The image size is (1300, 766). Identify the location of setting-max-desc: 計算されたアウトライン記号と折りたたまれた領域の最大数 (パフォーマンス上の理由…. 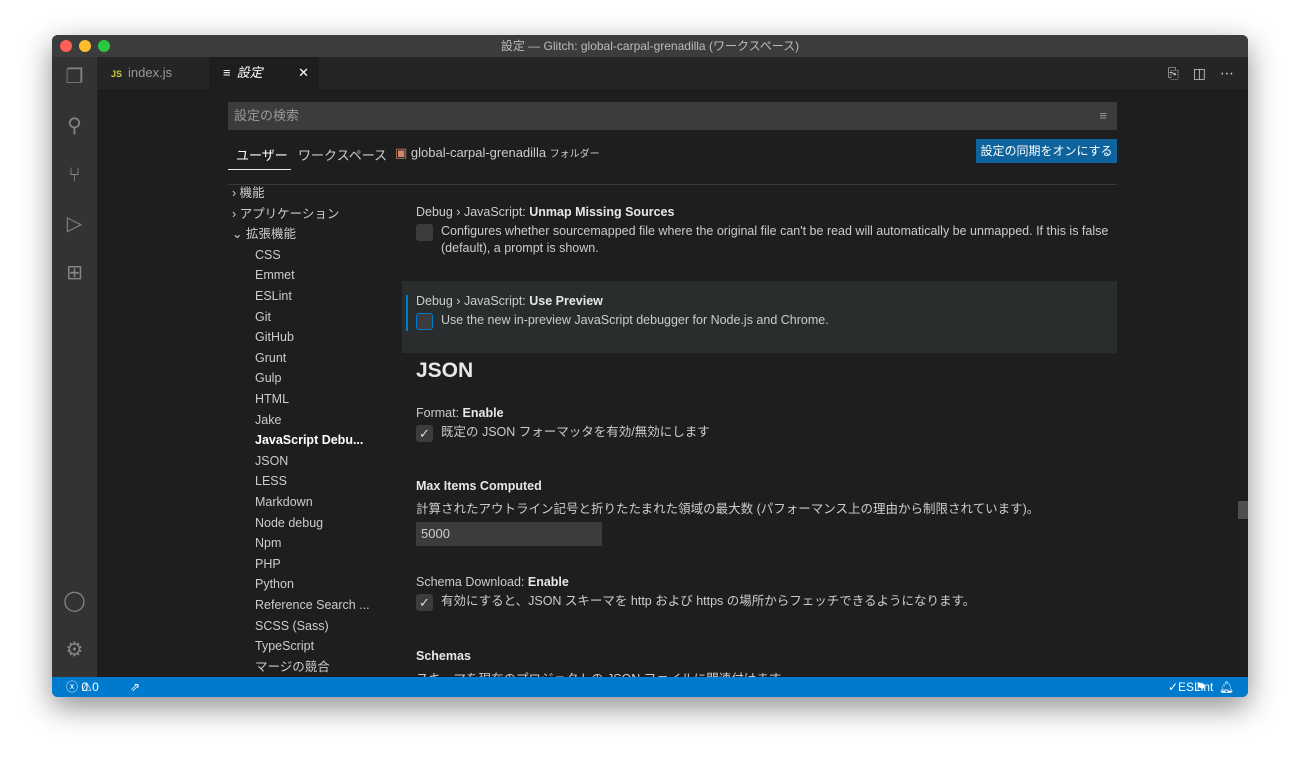
(728, 509).